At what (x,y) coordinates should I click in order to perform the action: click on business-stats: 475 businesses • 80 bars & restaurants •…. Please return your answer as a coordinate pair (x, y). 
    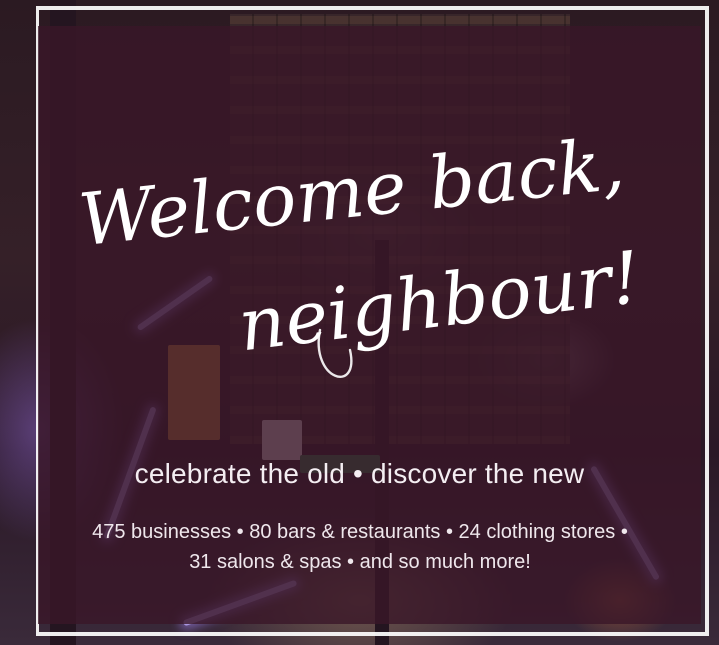
    Looking at the image, I should click on (360, 547).